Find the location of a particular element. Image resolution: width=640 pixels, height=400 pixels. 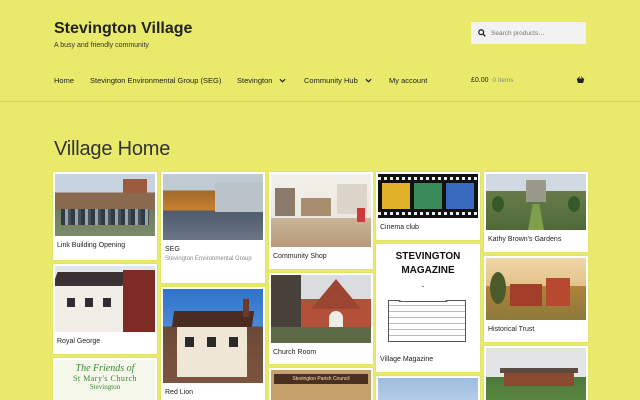

tile-image: STEVINGTON MAGAZINE is located at coordinates (428, 298).